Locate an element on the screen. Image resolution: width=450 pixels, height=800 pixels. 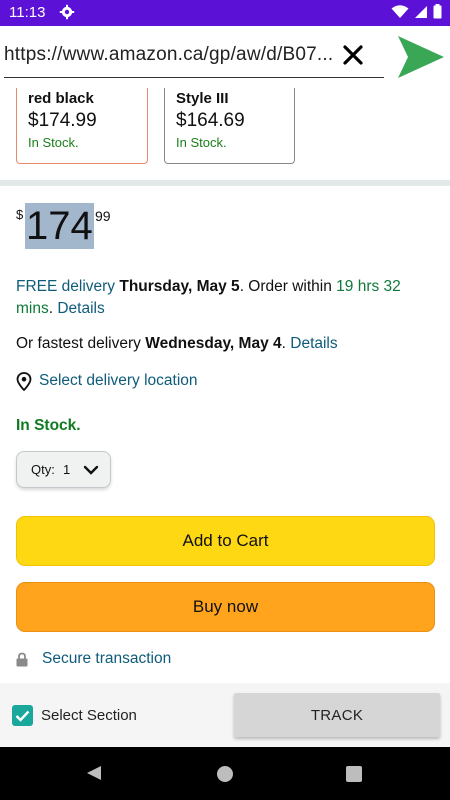
url-input: https://www.amazon.ca/gp/aw/d/B07...N is located at coordinates (194, 61).